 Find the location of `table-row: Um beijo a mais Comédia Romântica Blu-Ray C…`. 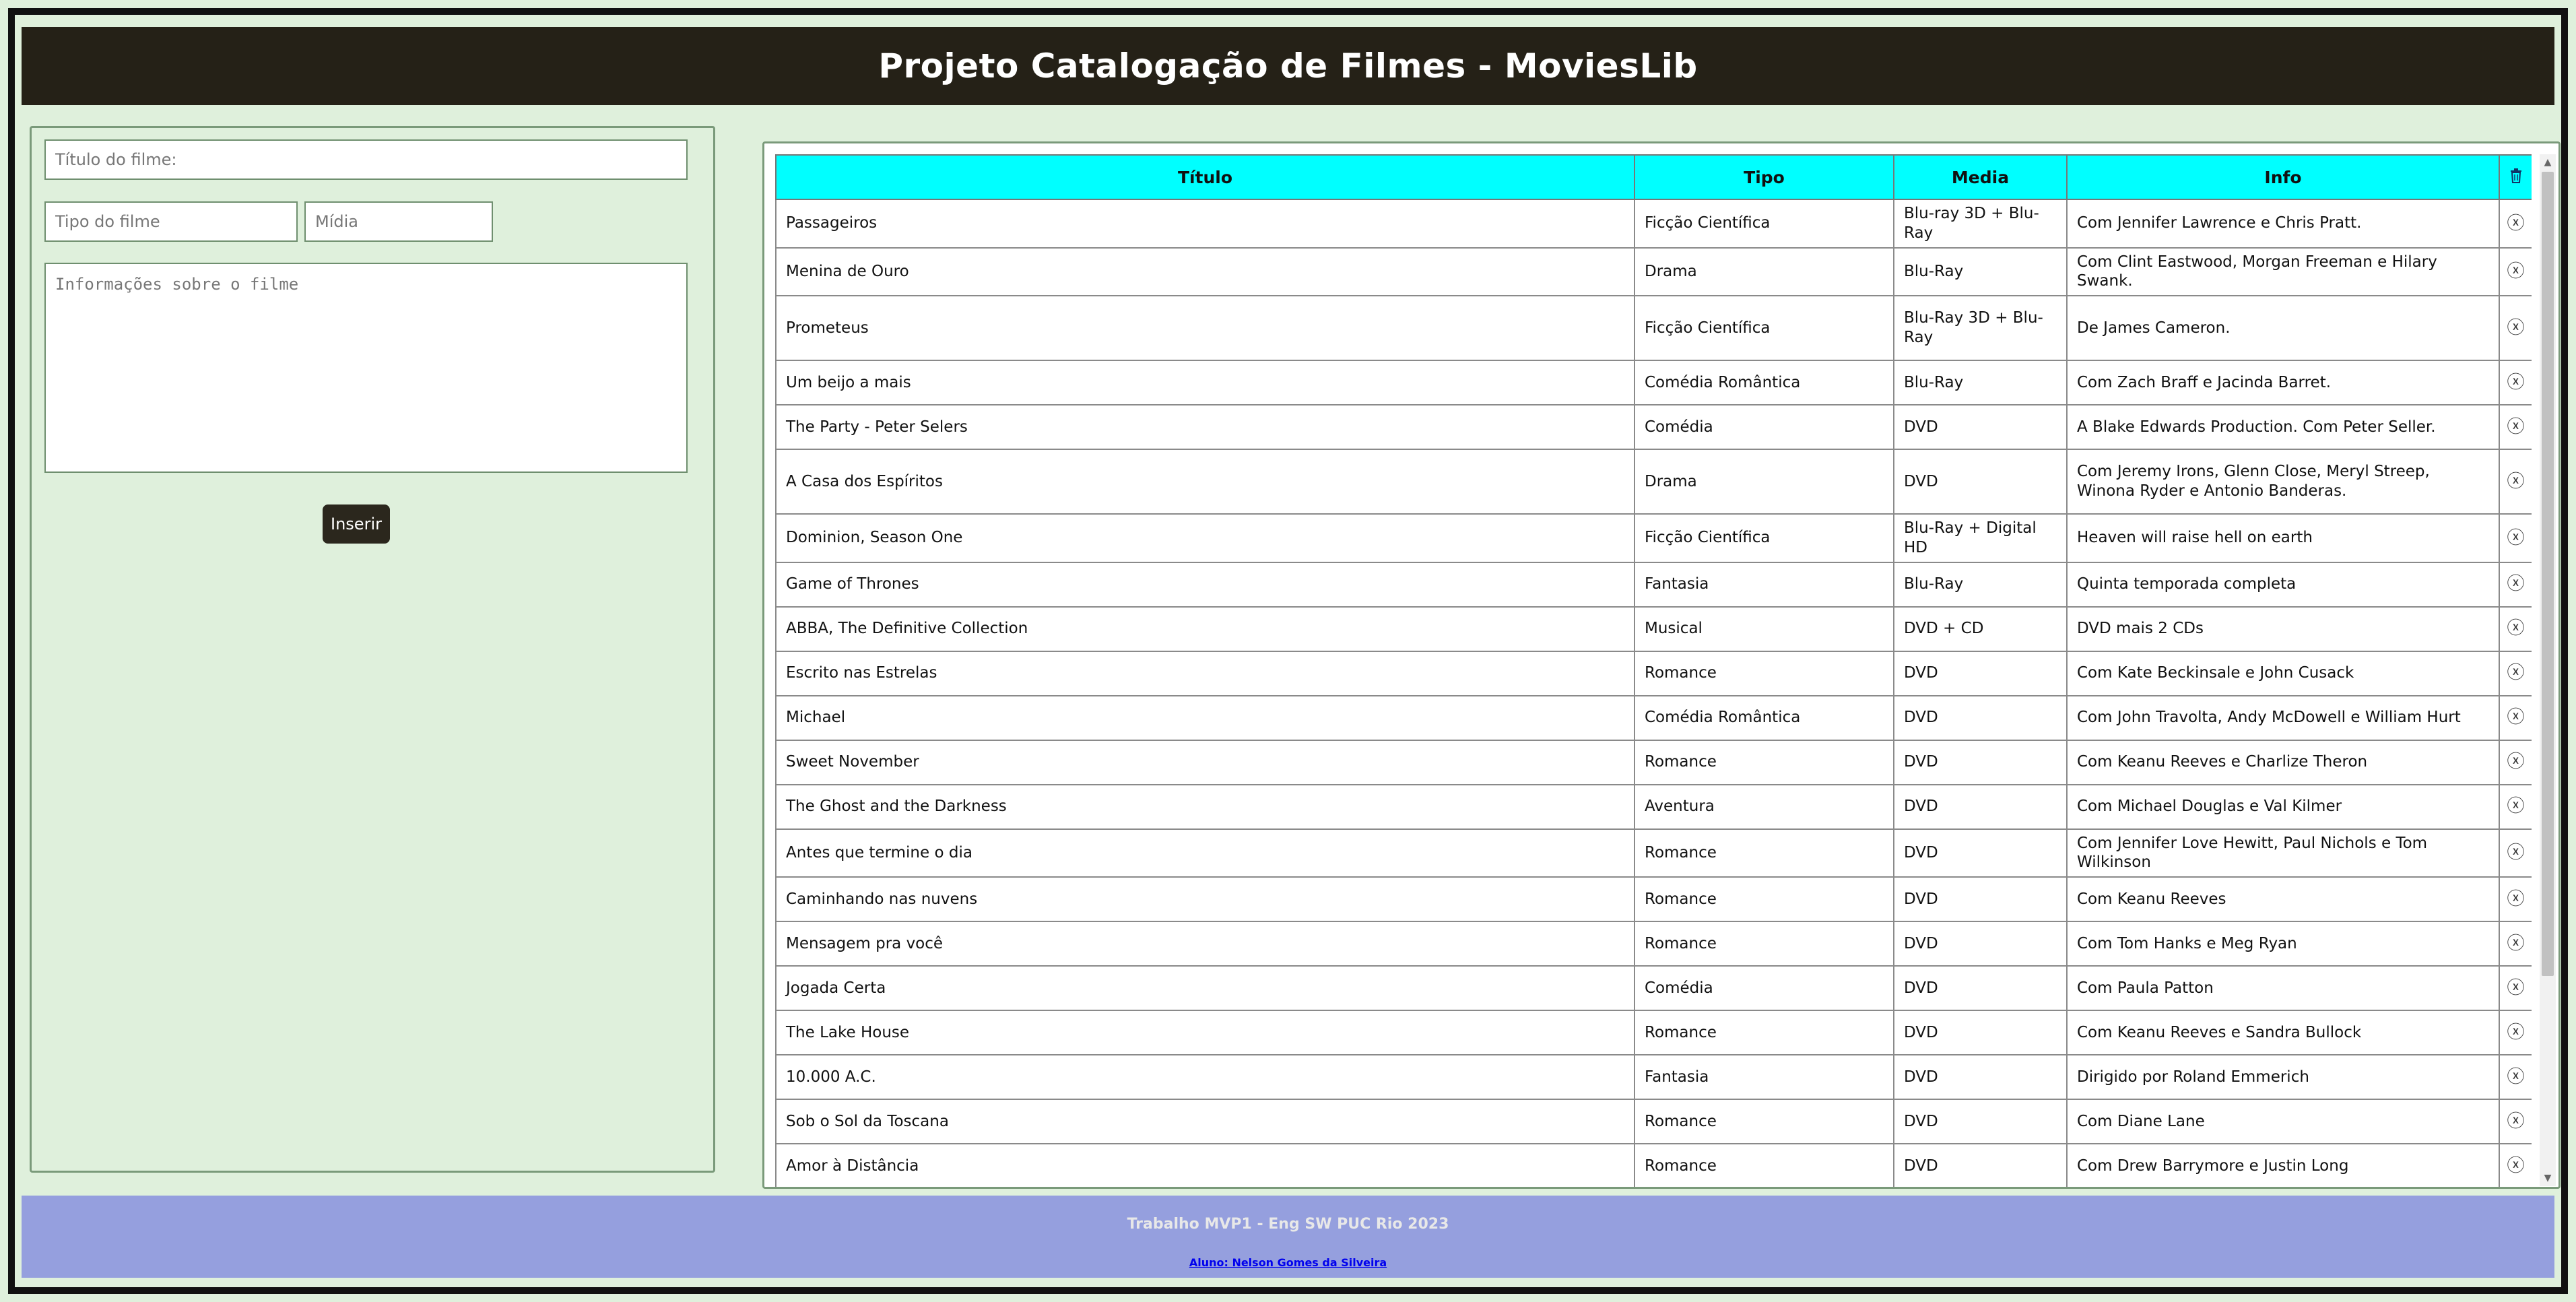

table-row: Um beijo a mais Comédia Romântica Blu-Ray C… is located at coordinates (1653, 382).